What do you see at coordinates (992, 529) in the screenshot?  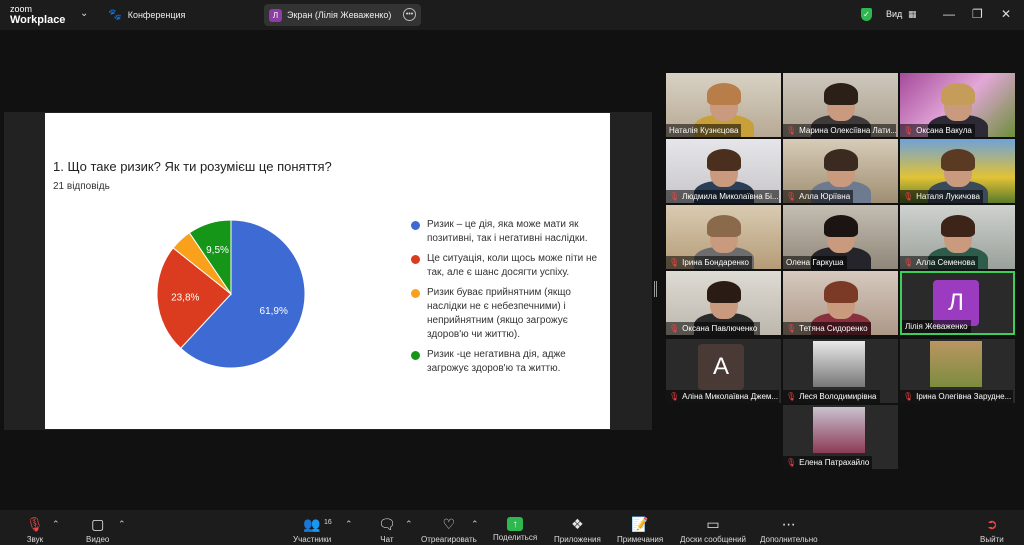 I see `leave-button: ➲ Выйти` at bounding box center [992, 529].